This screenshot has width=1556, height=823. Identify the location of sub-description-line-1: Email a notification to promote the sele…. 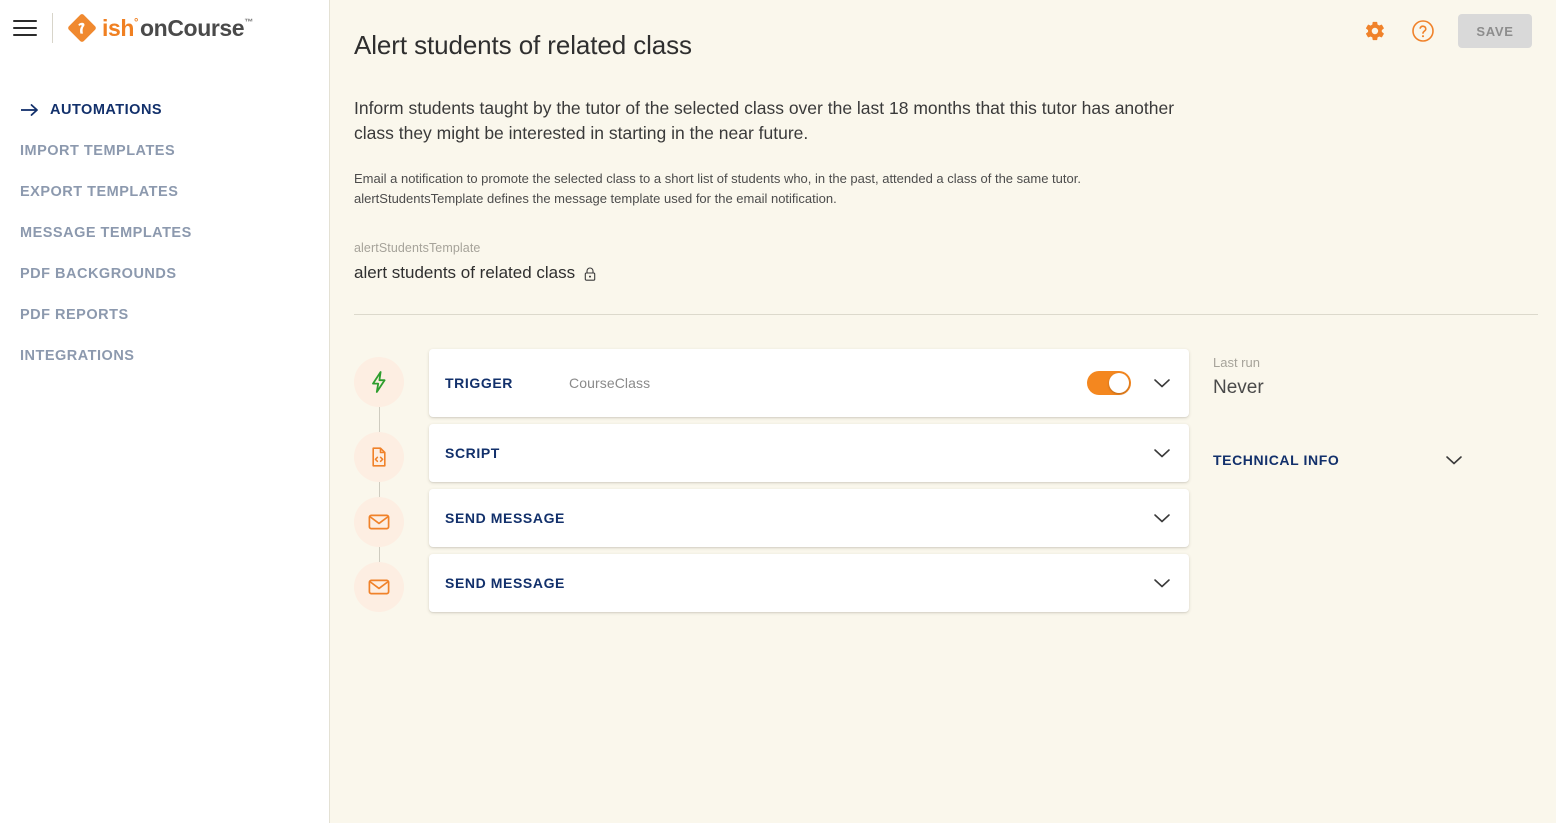
(717, 178).